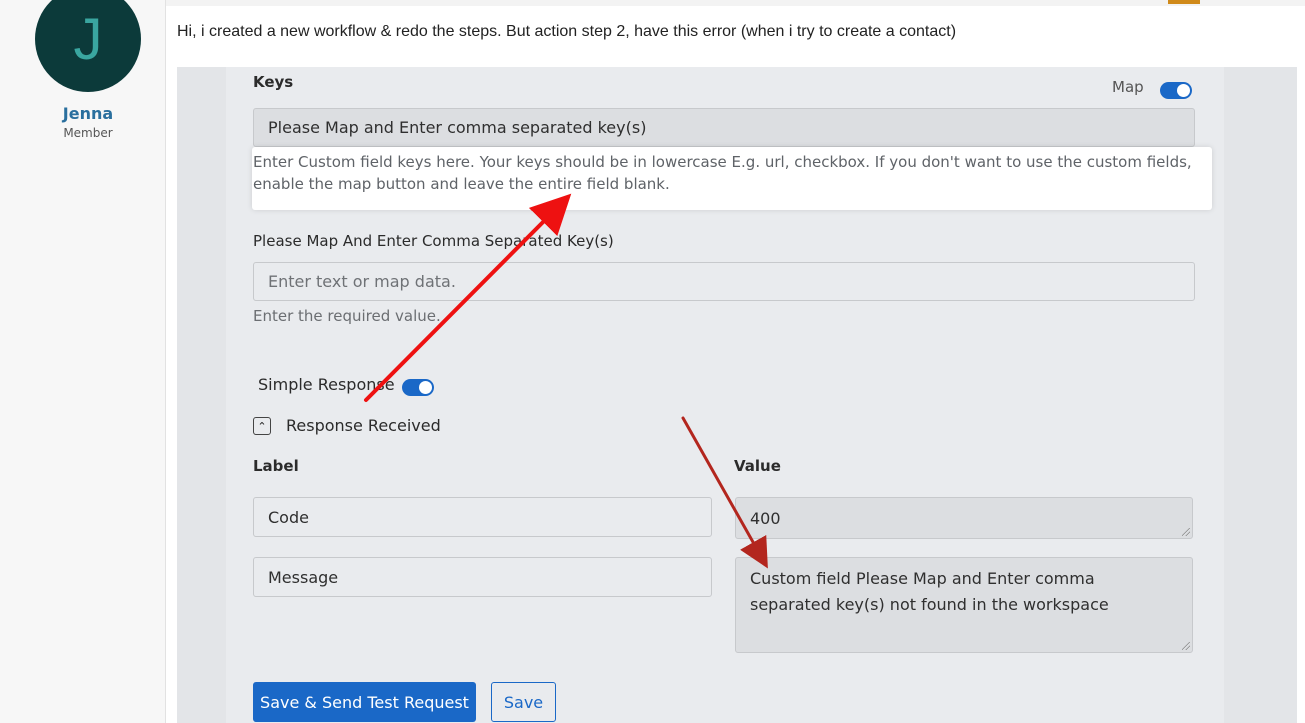 Image resolution: width=1305 pixels, height=723 pixels. I want to click on response-label-code: Code, so click(482, 517).